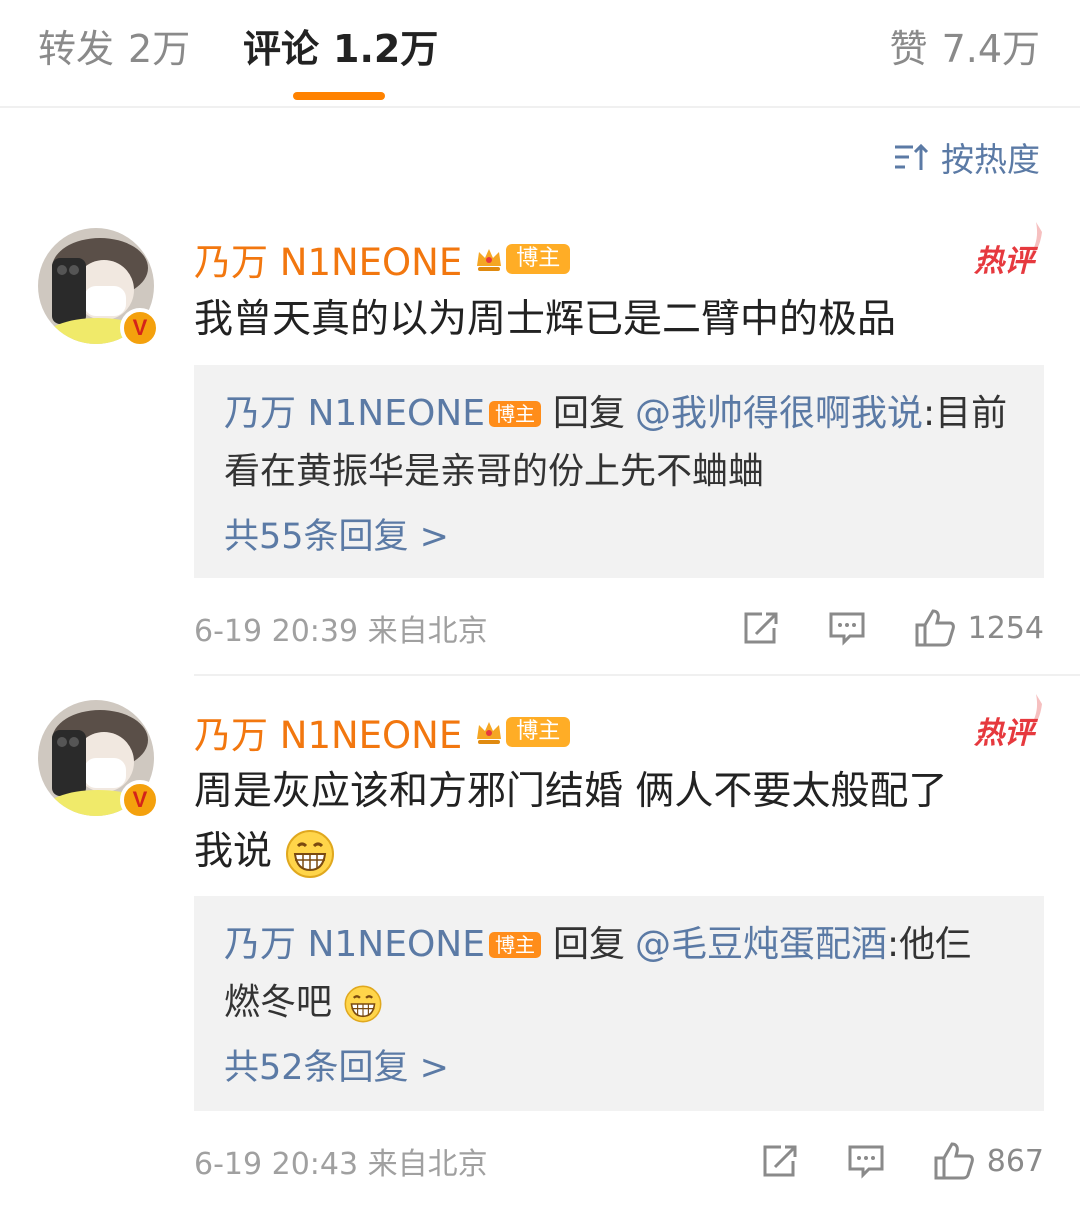  Describe the element at coordinates (619, 974) in the screenshot. I see `reply-text: 乃万 N1NEONE 博主 回复 @毛豆炖蛋配酒:他仨燃冬吧` at that location.